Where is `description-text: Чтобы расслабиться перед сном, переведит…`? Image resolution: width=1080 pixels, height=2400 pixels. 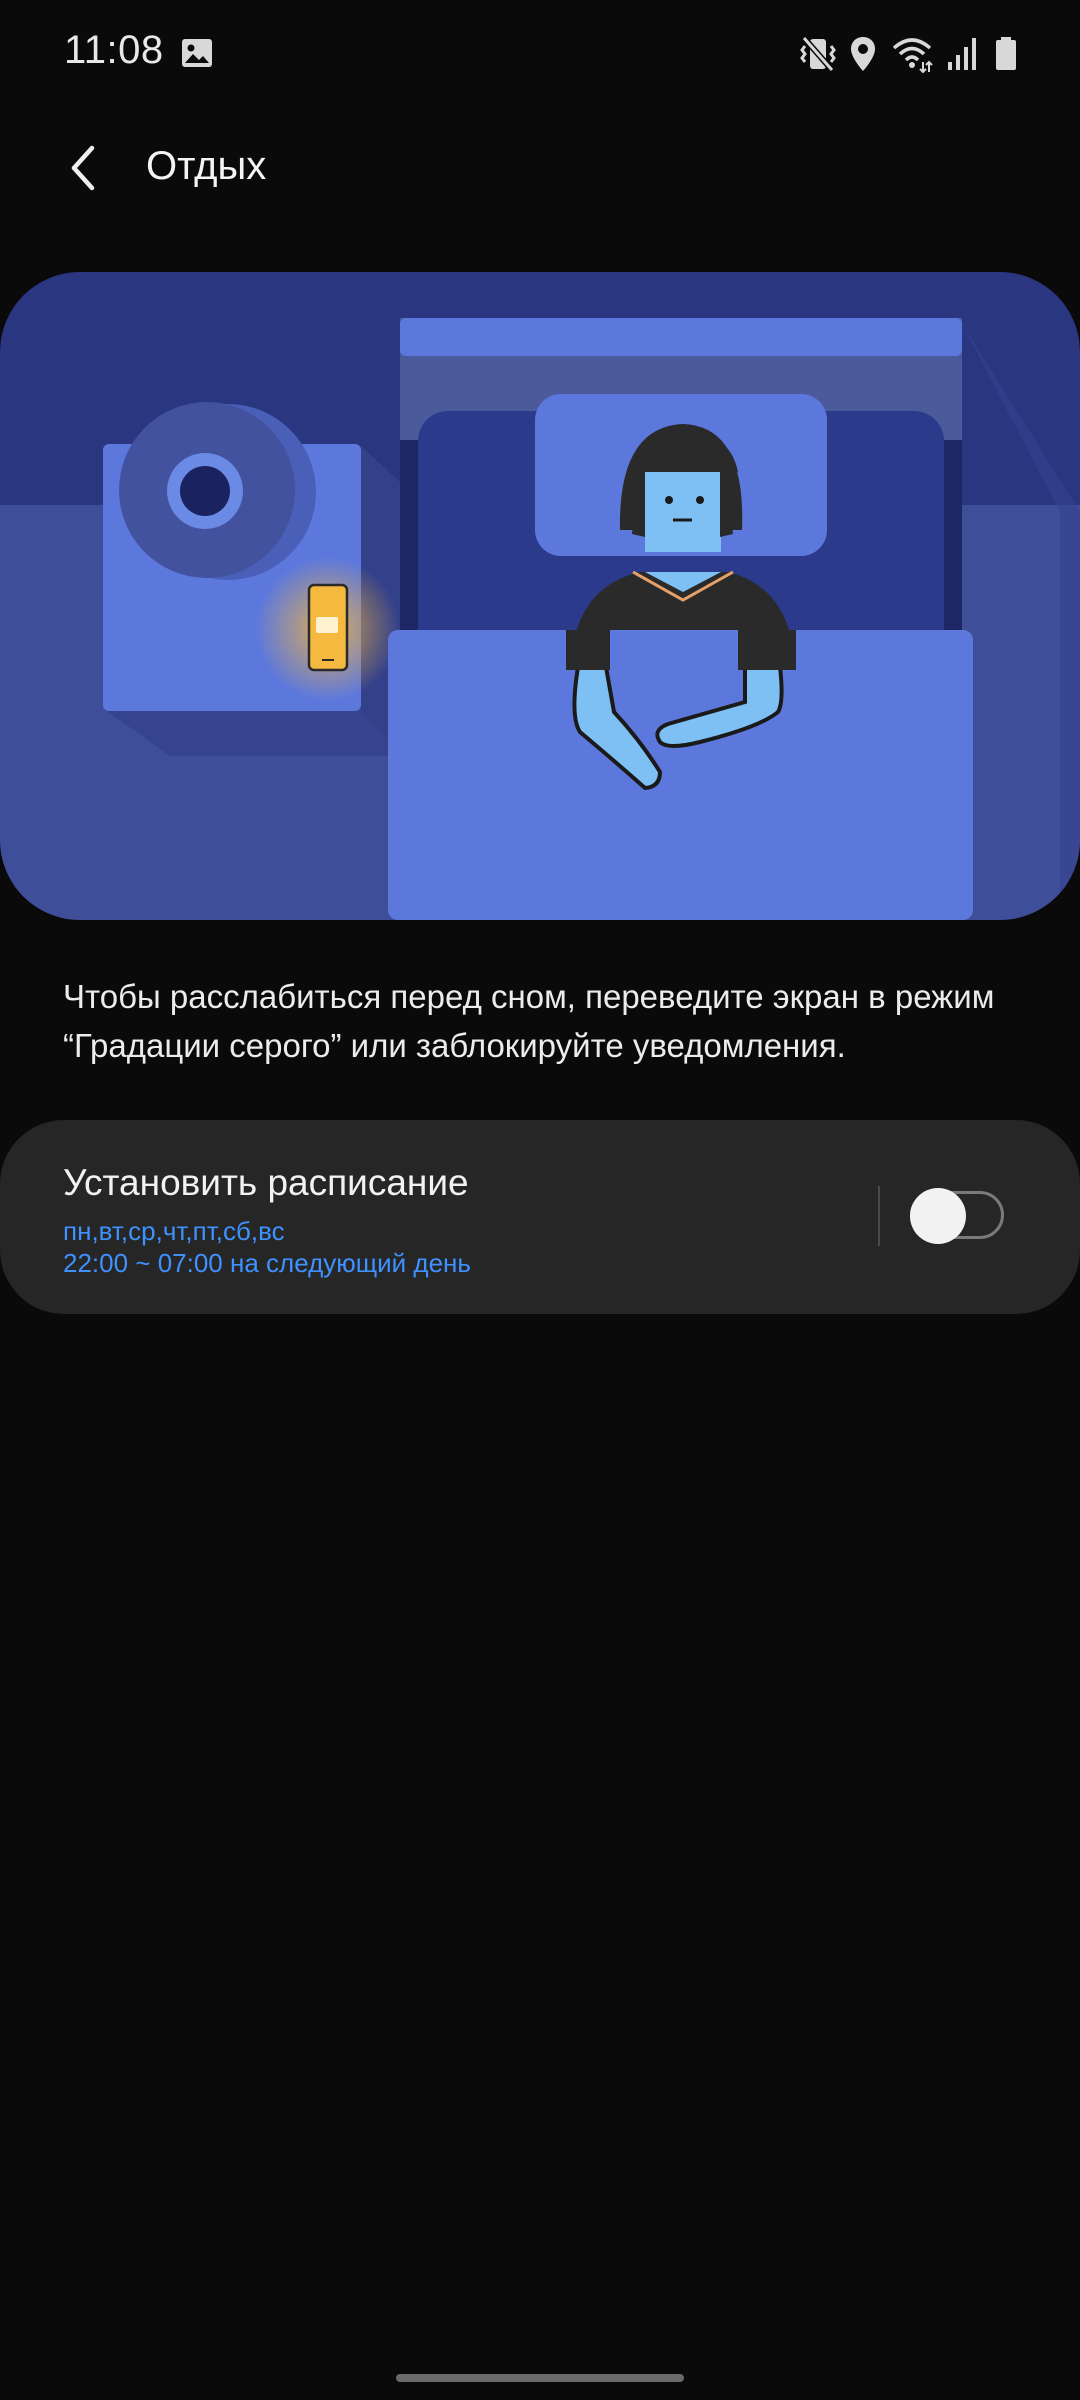
description-text: Чтобы расслабиться перед сном, переведит… is located at coordinates (529, 1021).